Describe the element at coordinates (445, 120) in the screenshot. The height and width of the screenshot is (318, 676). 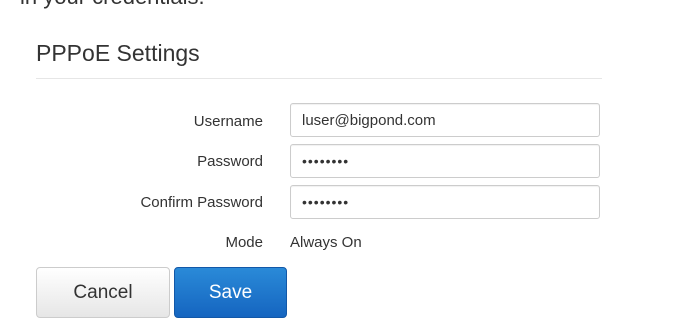
I see `username-input` at that location.